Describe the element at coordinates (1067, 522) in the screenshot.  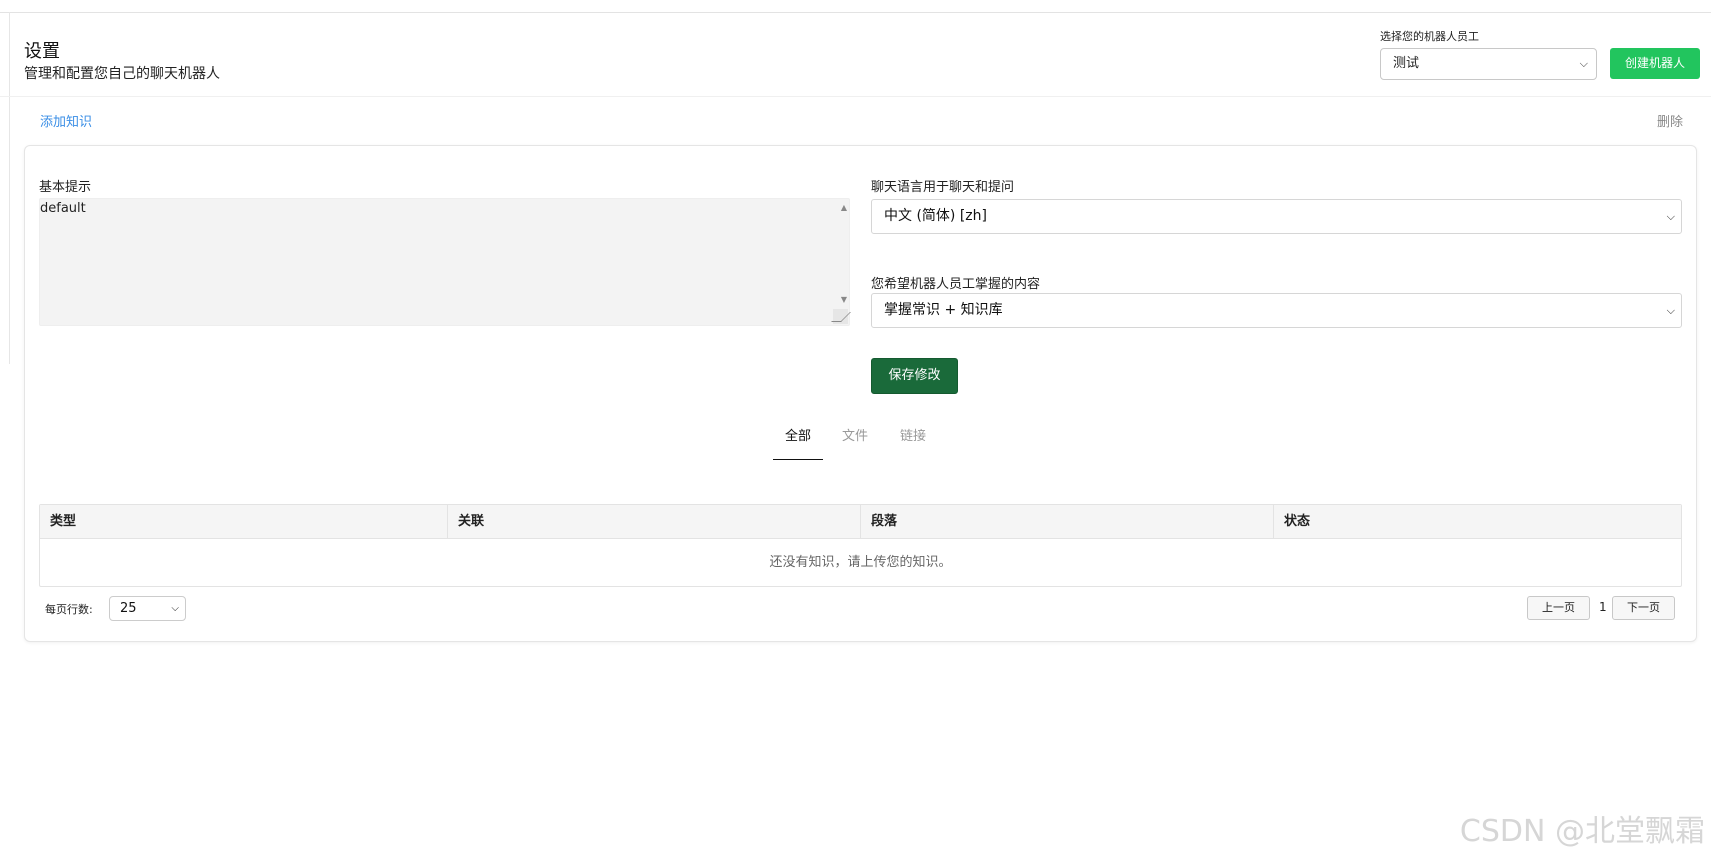
I see `column-header-paragraphs: 段落` at that location.